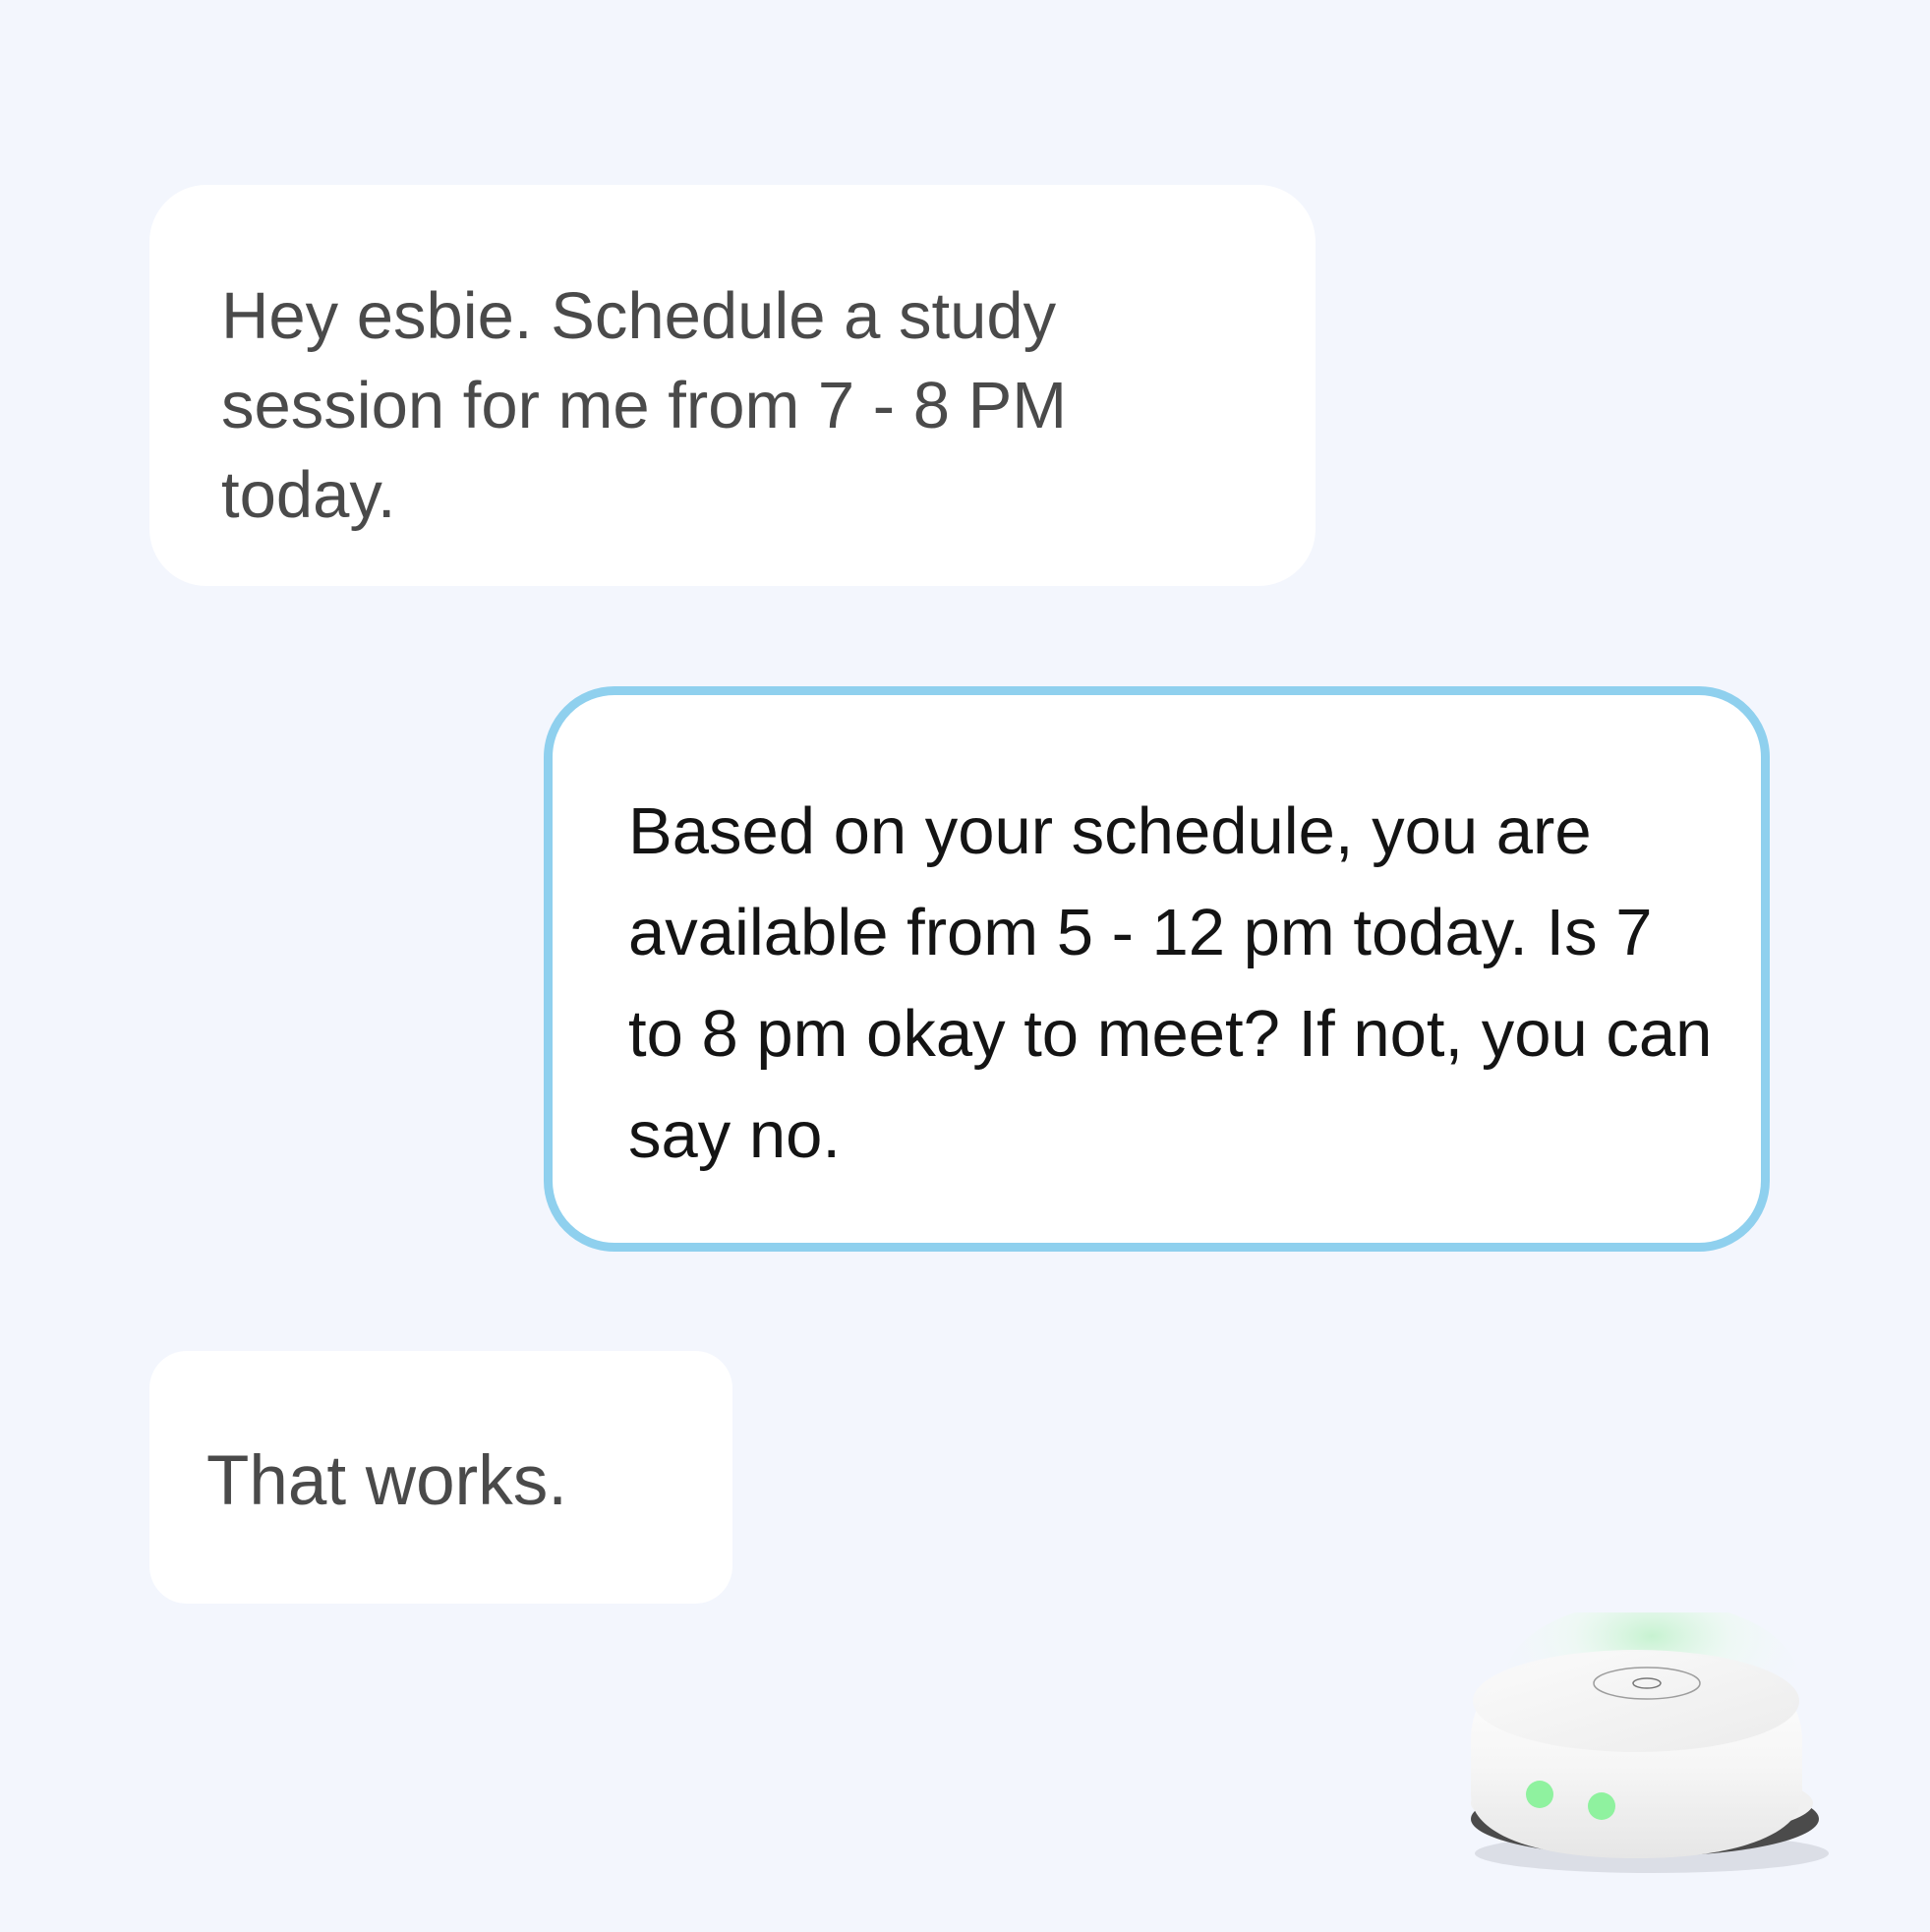 This screenshot has height=1932, width=1930. I want to click on device-top, so click(1636, 1701).